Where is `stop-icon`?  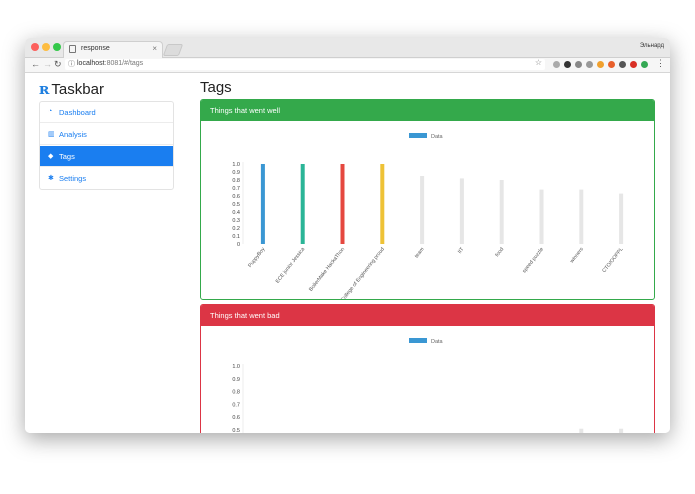 stop-icon is located at coordinates (633, 64).